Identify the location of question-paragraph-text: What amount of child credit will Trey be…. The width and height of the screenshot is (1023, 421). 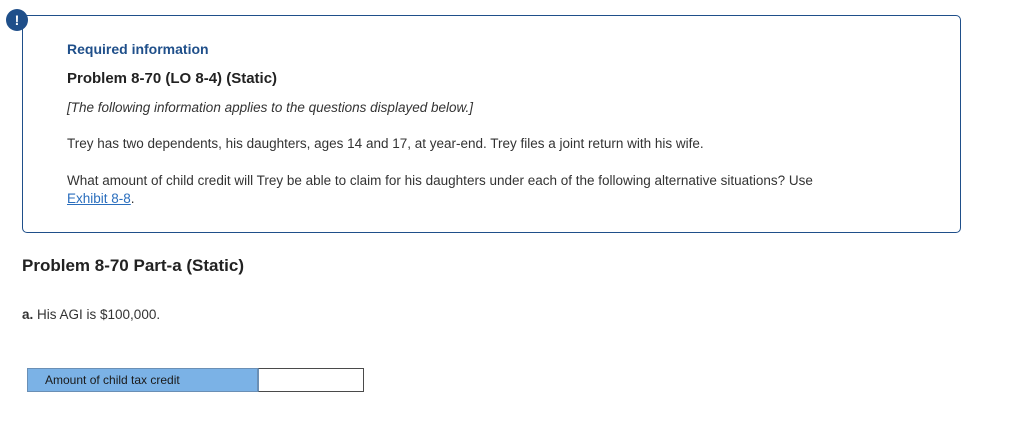
(440, 180).